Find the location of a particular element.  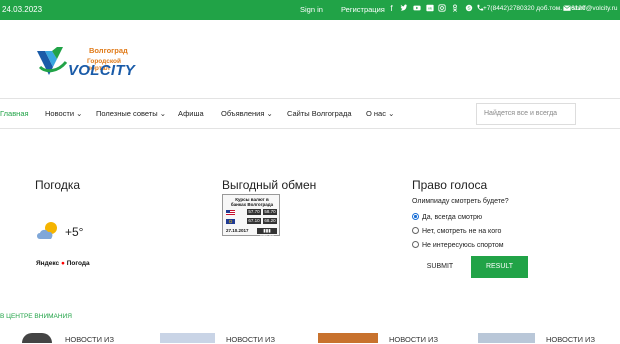

search-placeholder: Найдется все и всегда is located at coordinates (521, 113).